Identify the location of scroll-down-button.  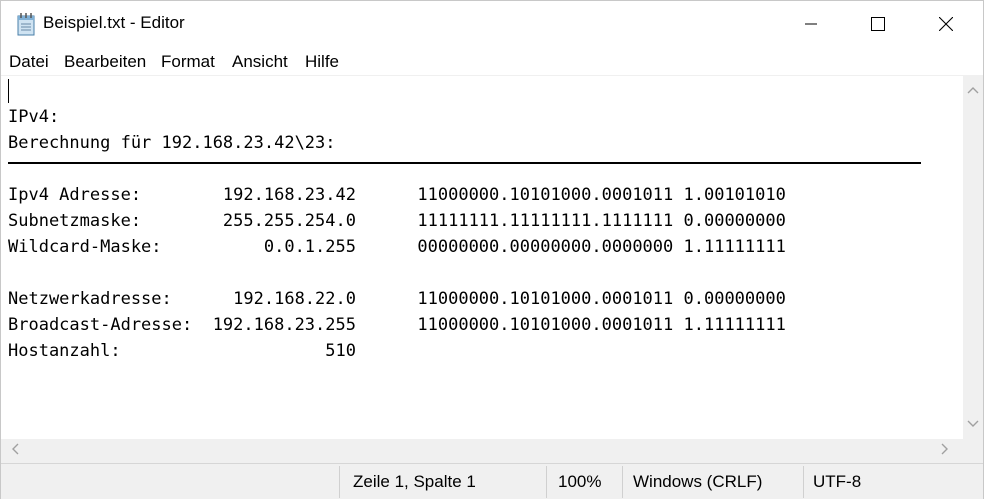
(973, 424).